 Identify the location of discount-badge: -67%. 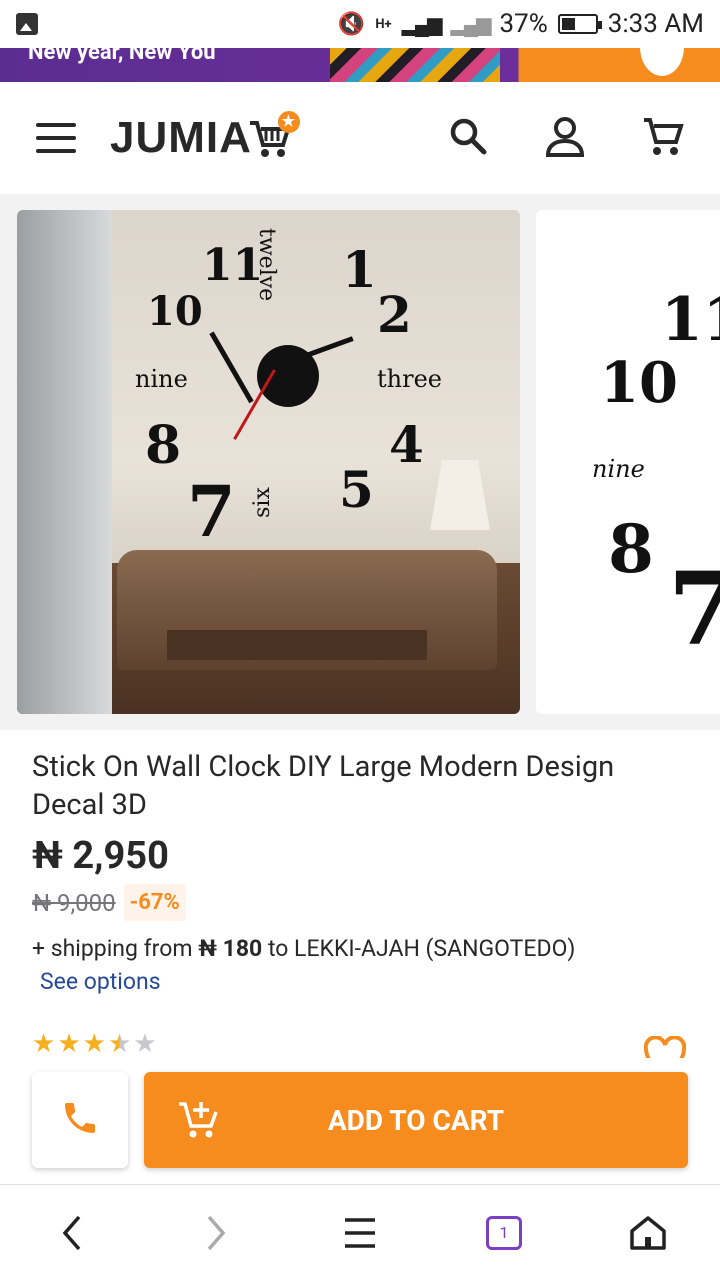
(154, 902).